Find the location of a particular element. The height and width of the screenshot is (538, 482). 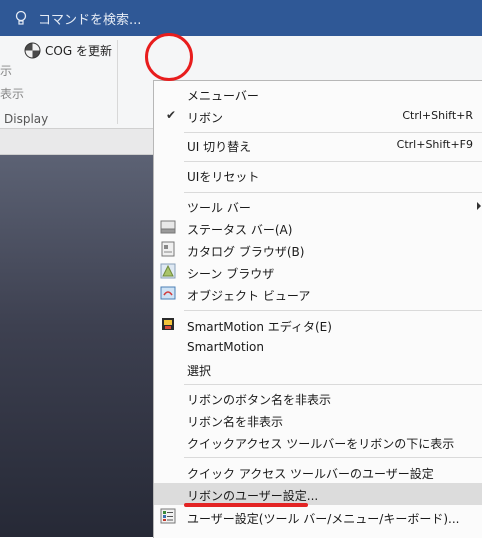

submenu-arrow-icon is located at coordinates (479, 206).